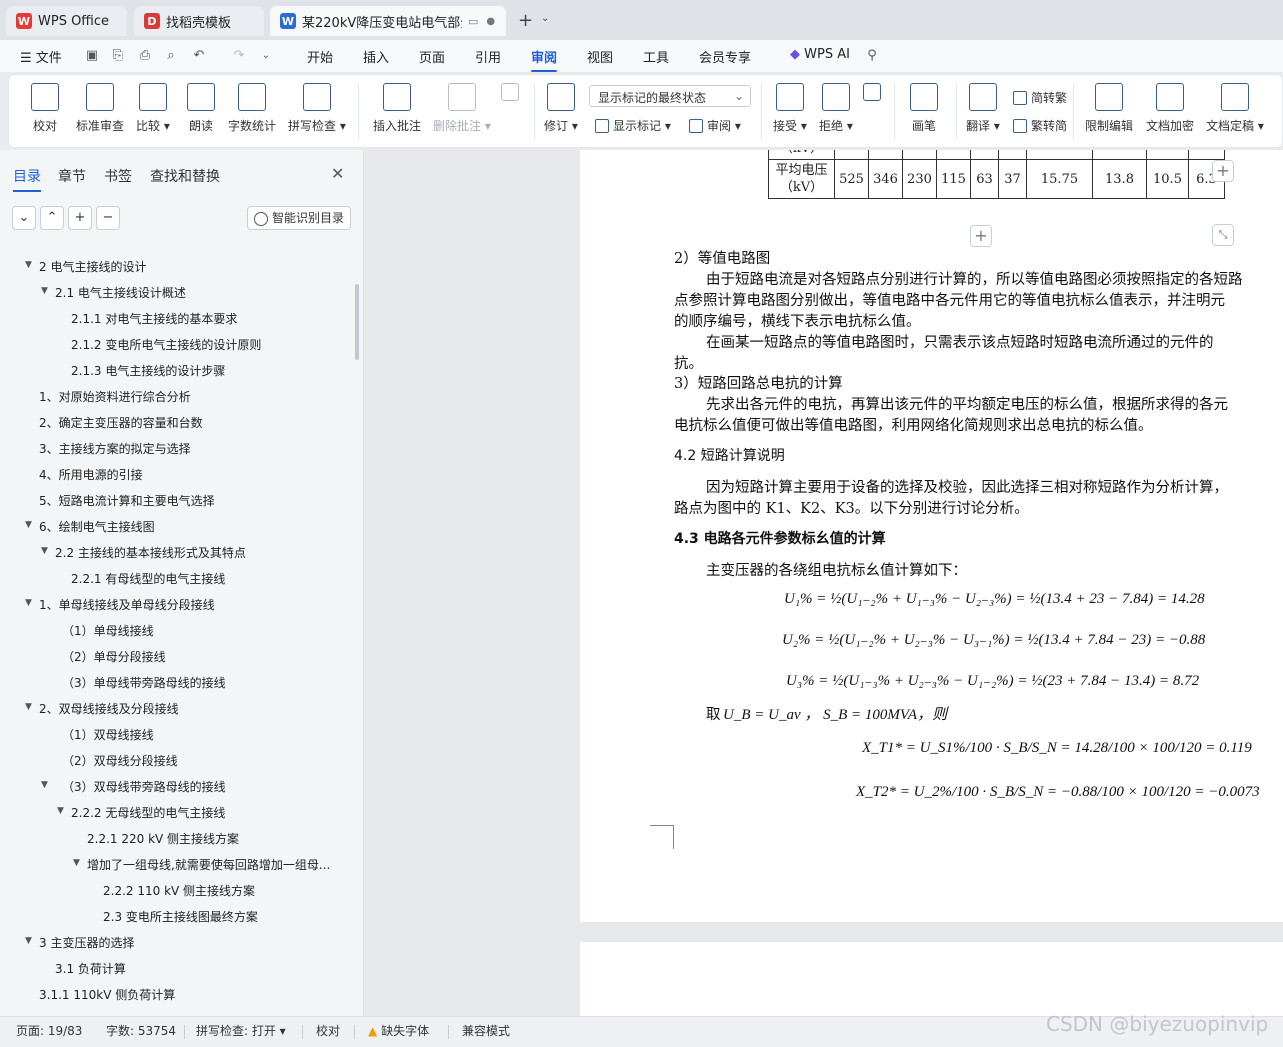 The height and width of the screenshot is (1047, 1283). I want to click on spell-check-status: 拼写检查: 打开 ▾, so click(241, 1030).